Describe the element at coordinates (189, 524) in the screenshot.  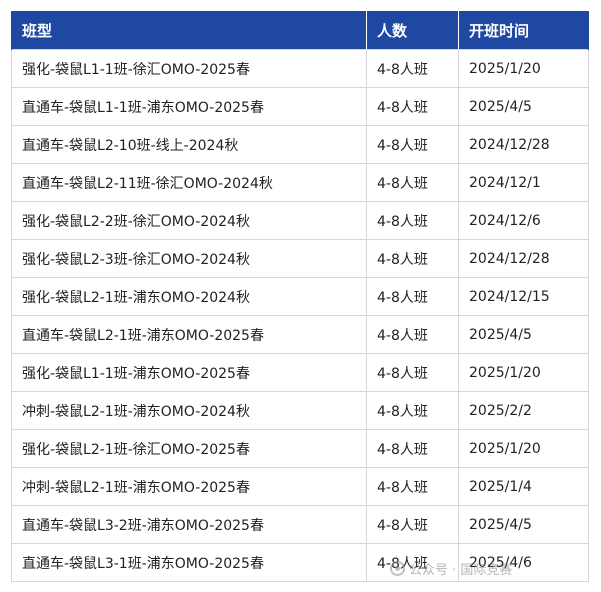
I see `cell-class-type: 直通车-袋鼠L3-2班-浦东OMO-2025春` at that location.